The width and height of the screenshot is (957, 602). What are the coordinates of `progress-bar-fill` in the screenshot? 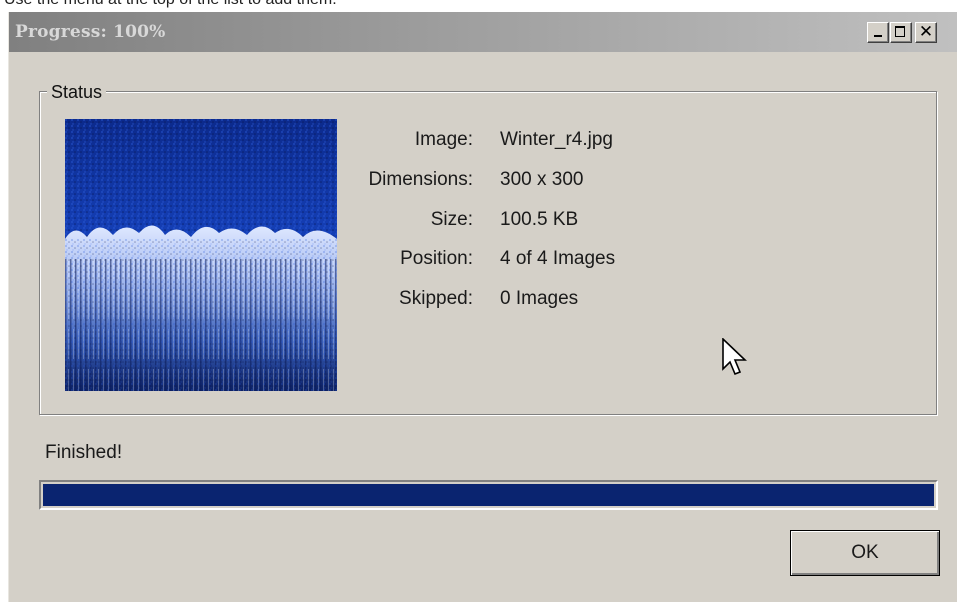 It's located at (488, 495).